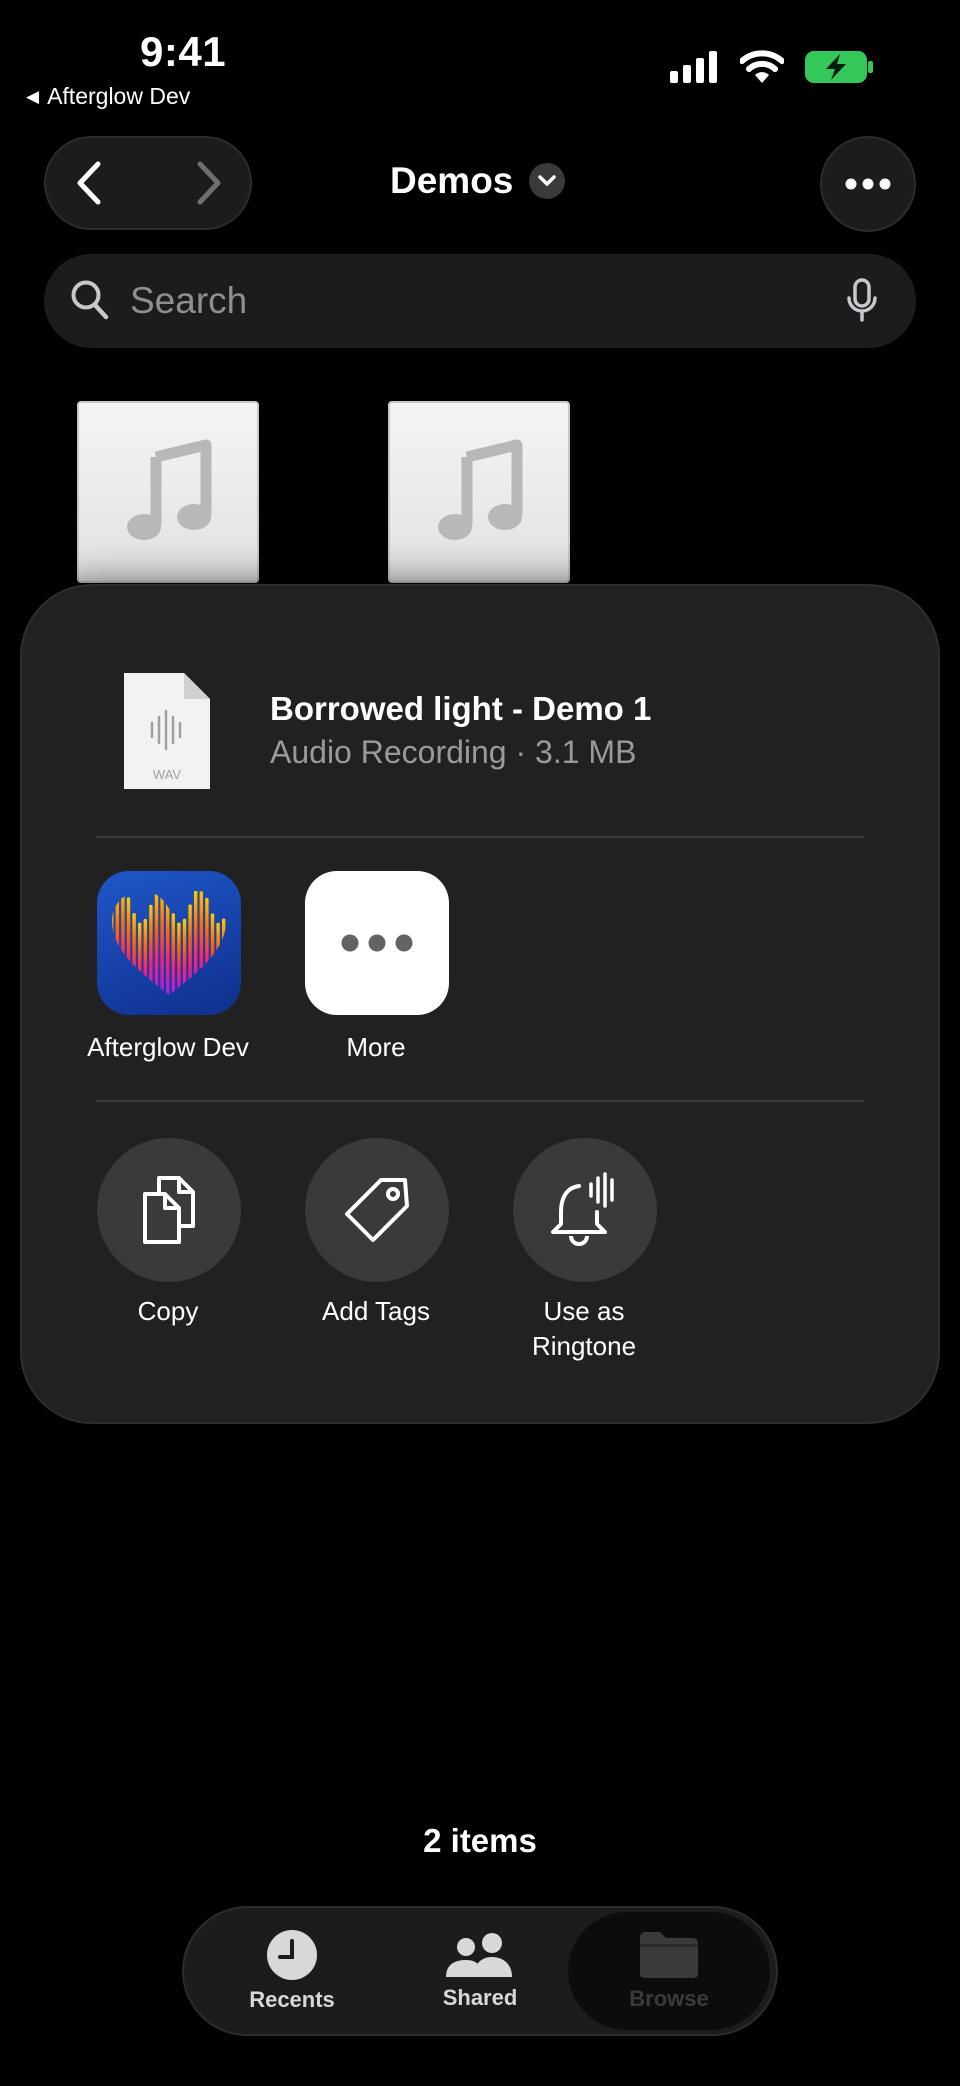  What do you see at coordinates (188, 301) in the screenshot?
I see `search-input: Search` at bounding box center [188, 301].